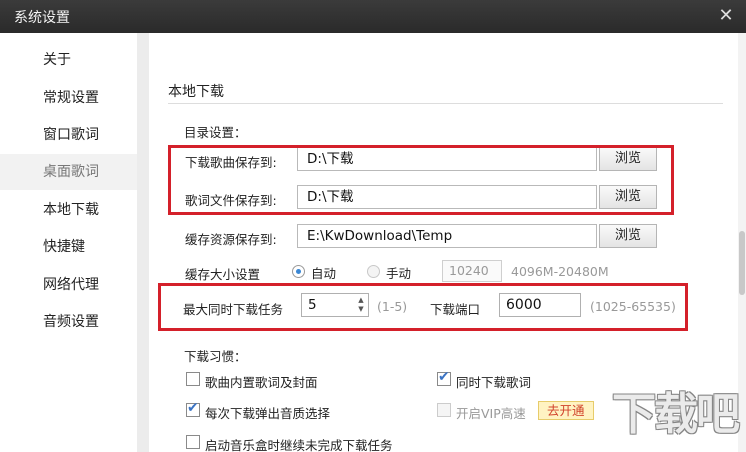 The width and height of the screenshot is (746, 452). What do you see at coordinates (68, 247) in the screenshot?
I see `sidebar-item-shortcuts: 快捷键` at bounding box center [68, 247].